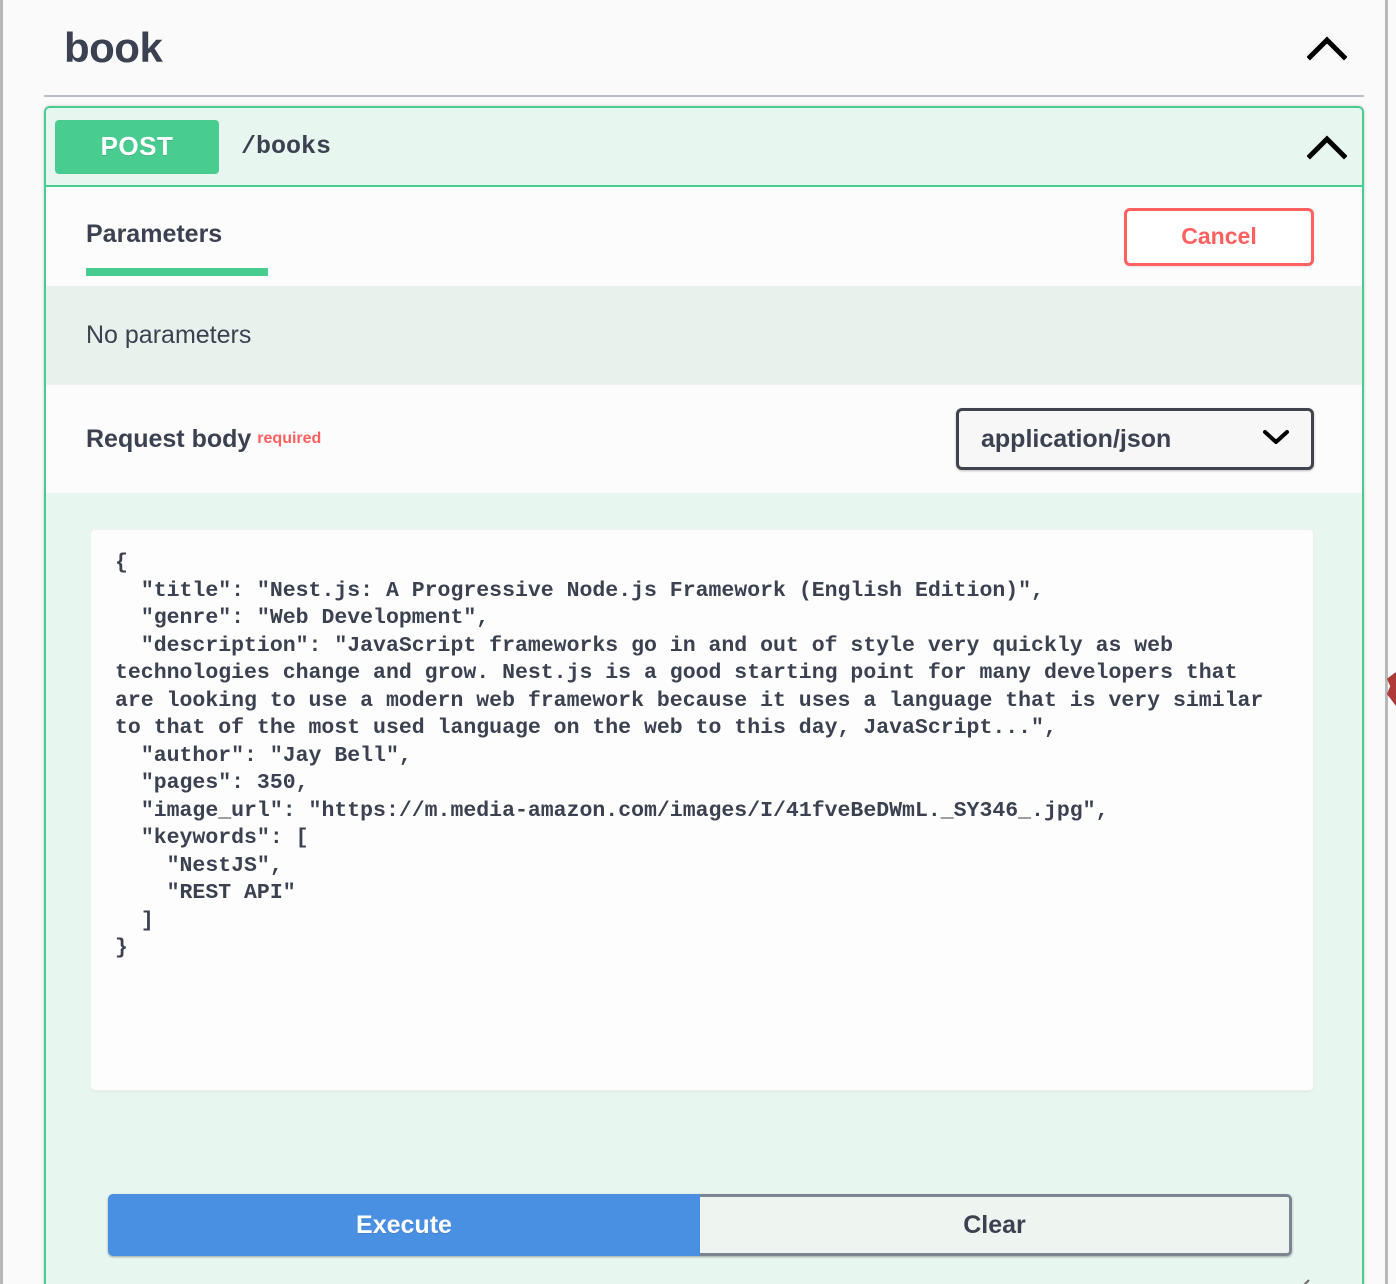 This screenshot has width=1396, height=1284. Describe the element at coordinates (169, 438) in the screenshot. I see `request-body-label: Request body` at that location.